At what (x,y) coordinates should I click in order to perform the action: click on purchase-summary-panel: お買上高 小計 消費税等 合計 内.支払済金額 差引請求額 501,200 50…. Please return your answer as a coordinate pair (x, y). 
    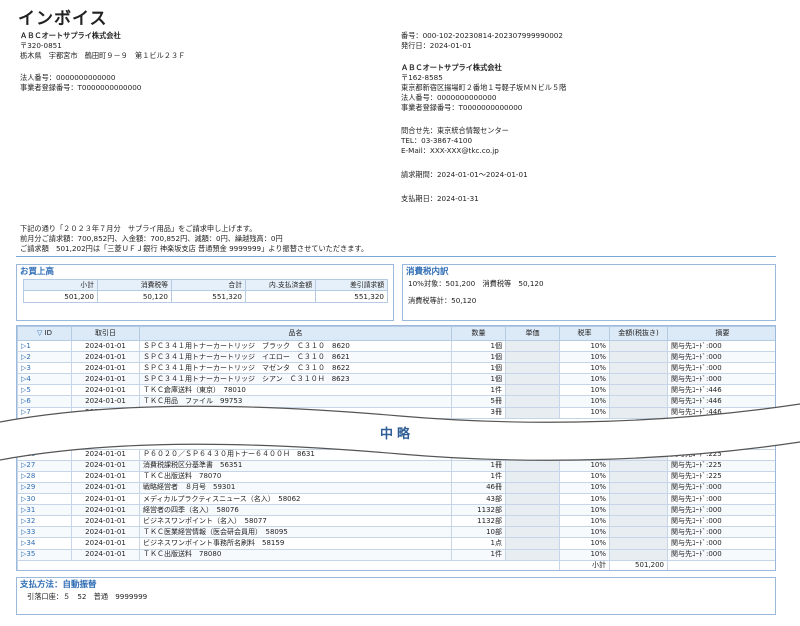
    Looking at the image, I should click on (205, 292).